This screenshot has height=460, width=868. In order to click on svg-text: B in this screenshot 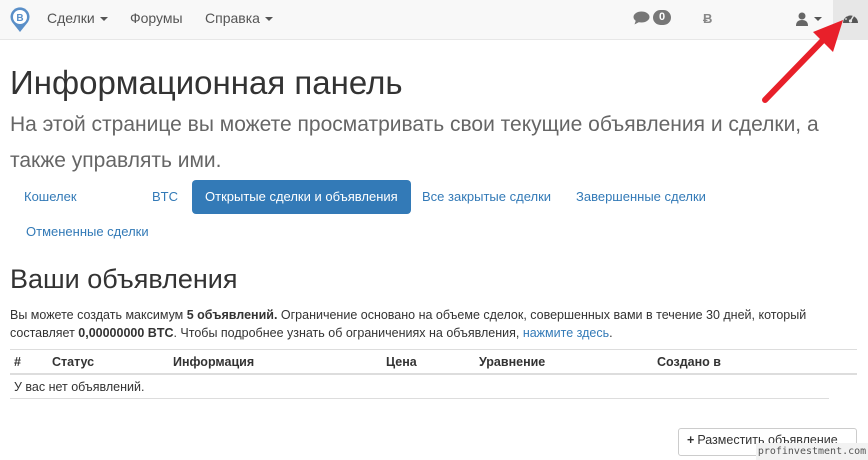, I will do `click(19, 18)`.